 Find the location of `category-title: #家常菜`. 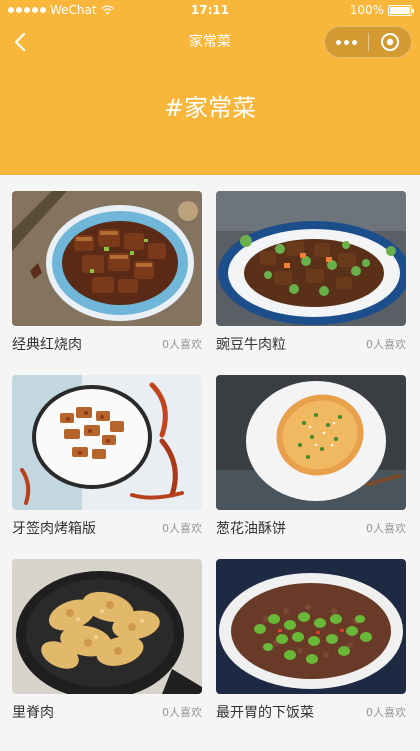

category-title: #家常菜 is located at coordinates (210, 108).